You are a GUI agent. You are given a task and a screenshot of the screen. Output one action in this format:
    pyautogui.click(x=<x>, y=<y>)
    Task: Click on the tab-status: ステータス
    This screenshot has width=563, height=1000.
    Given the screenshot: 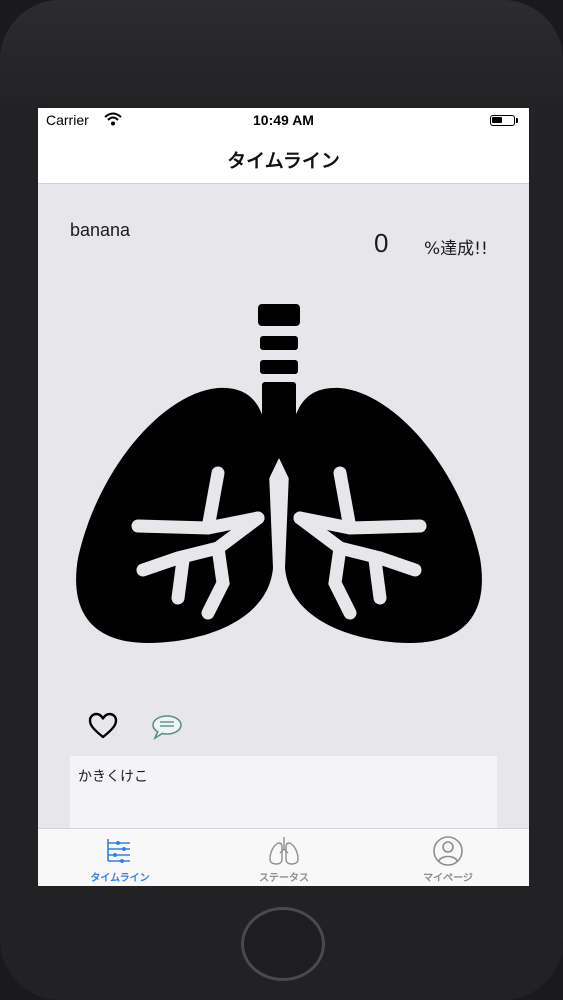 What is the action you would take?
    pyautogui.click(x=284, y=857)
    